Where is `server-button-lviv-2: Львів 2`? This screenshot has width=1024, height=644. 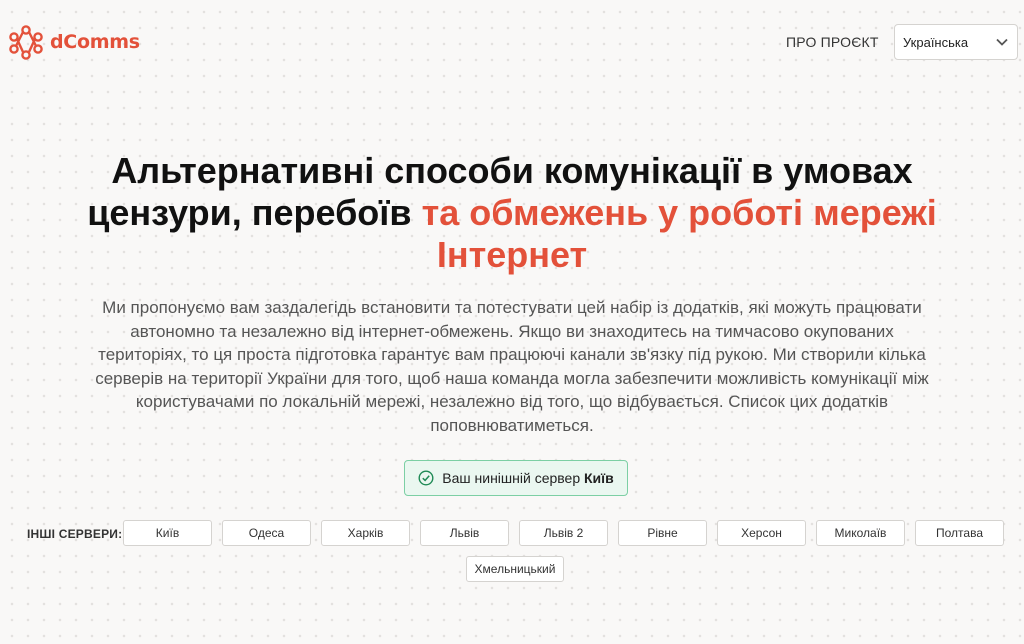
server-button-lviv-2: Львів 2 is located at coordinates (563, 533).